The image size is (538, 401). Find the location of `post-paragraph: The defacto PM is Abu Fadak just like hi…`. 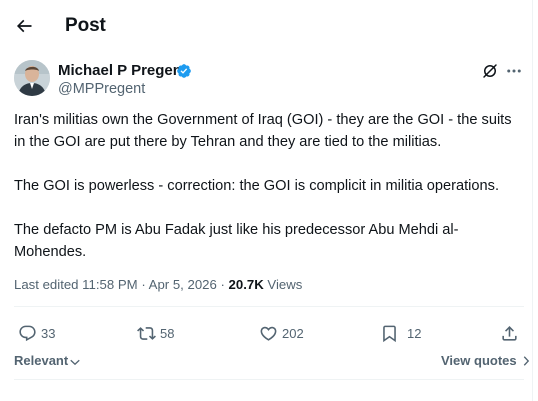

post-paragraph: The defacto PM is Abu Fadak just like hi… is located at coordinates (236, 241).